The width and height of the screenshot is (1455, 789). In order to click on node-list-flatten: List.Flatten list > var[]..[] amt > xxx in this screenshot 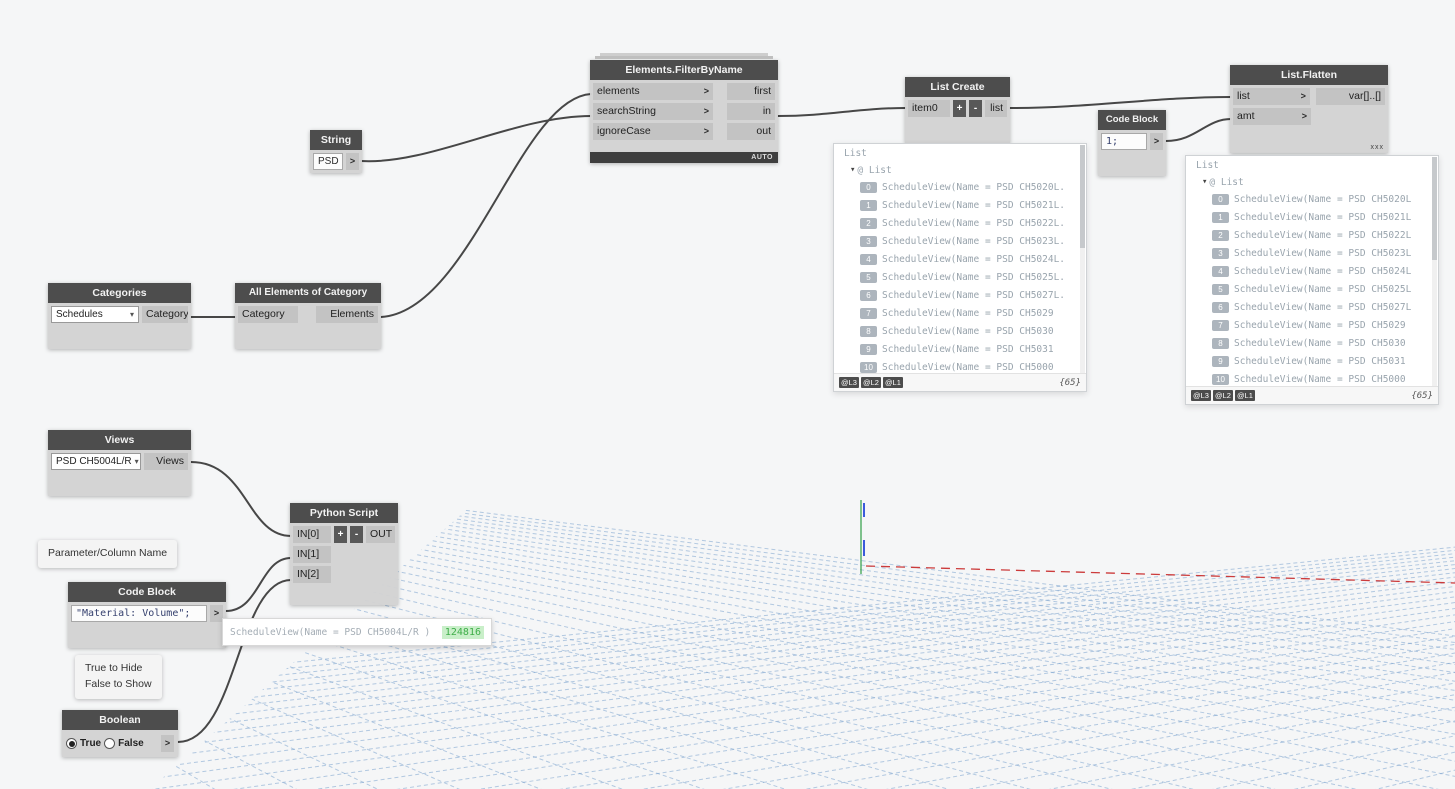, I will do `click(1309, 109)`.